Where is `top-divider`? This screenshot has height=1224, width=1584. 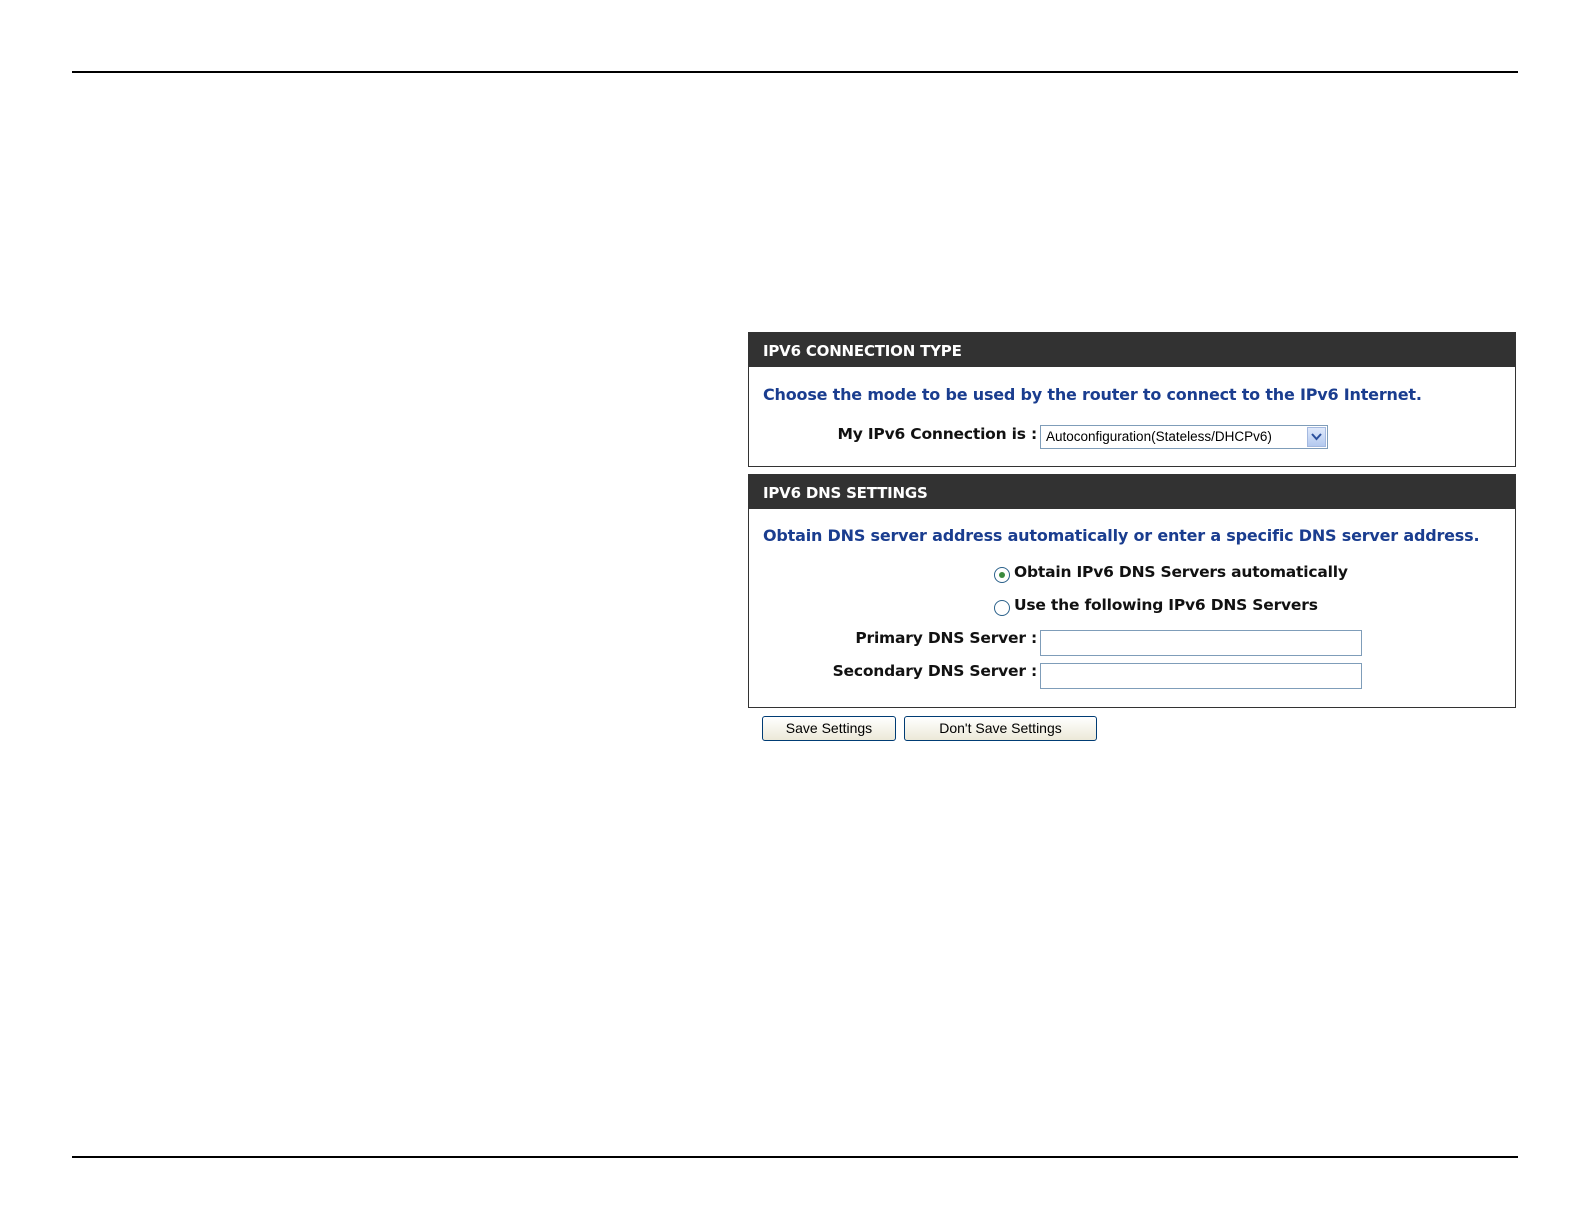 top-divider is located at coordinates (795, 72).